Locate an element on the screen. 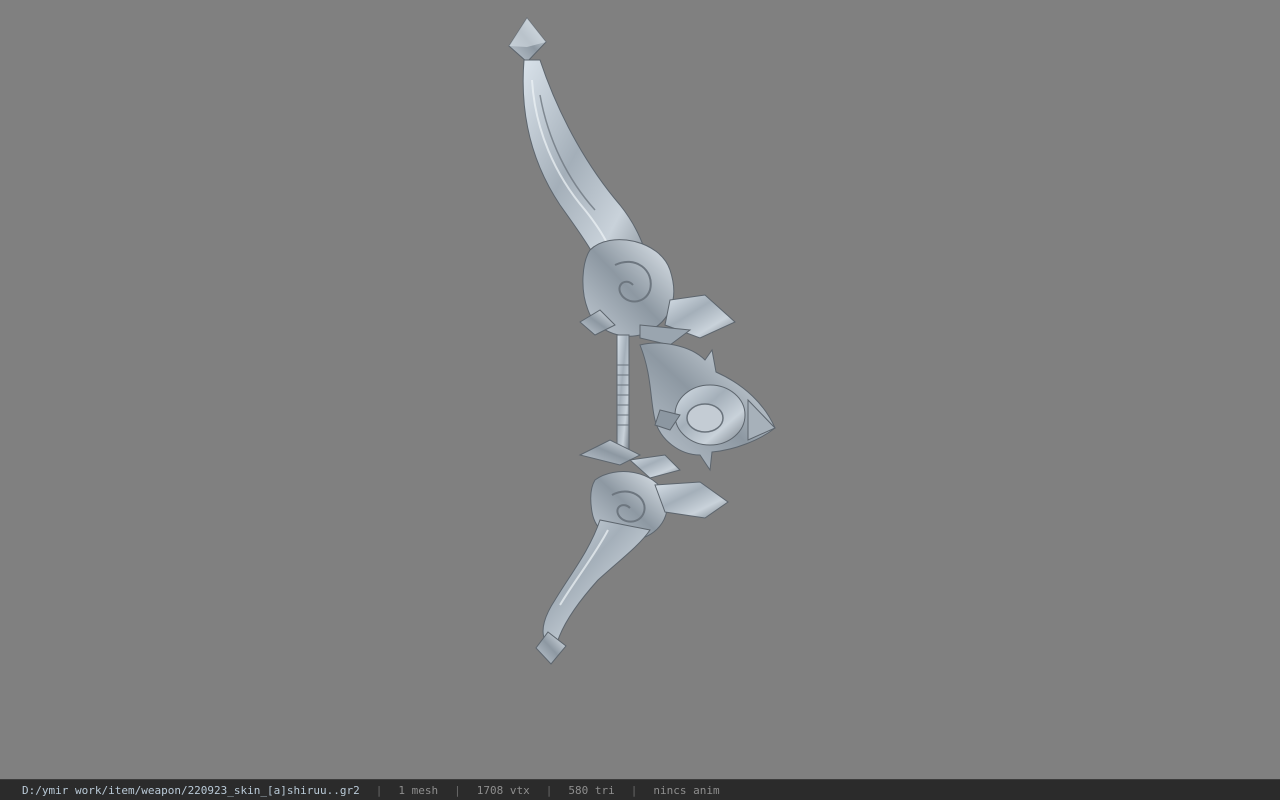 This screenshot has width=1280, height=800. animation-status: nincs anim is located at coordinates (686, 790).